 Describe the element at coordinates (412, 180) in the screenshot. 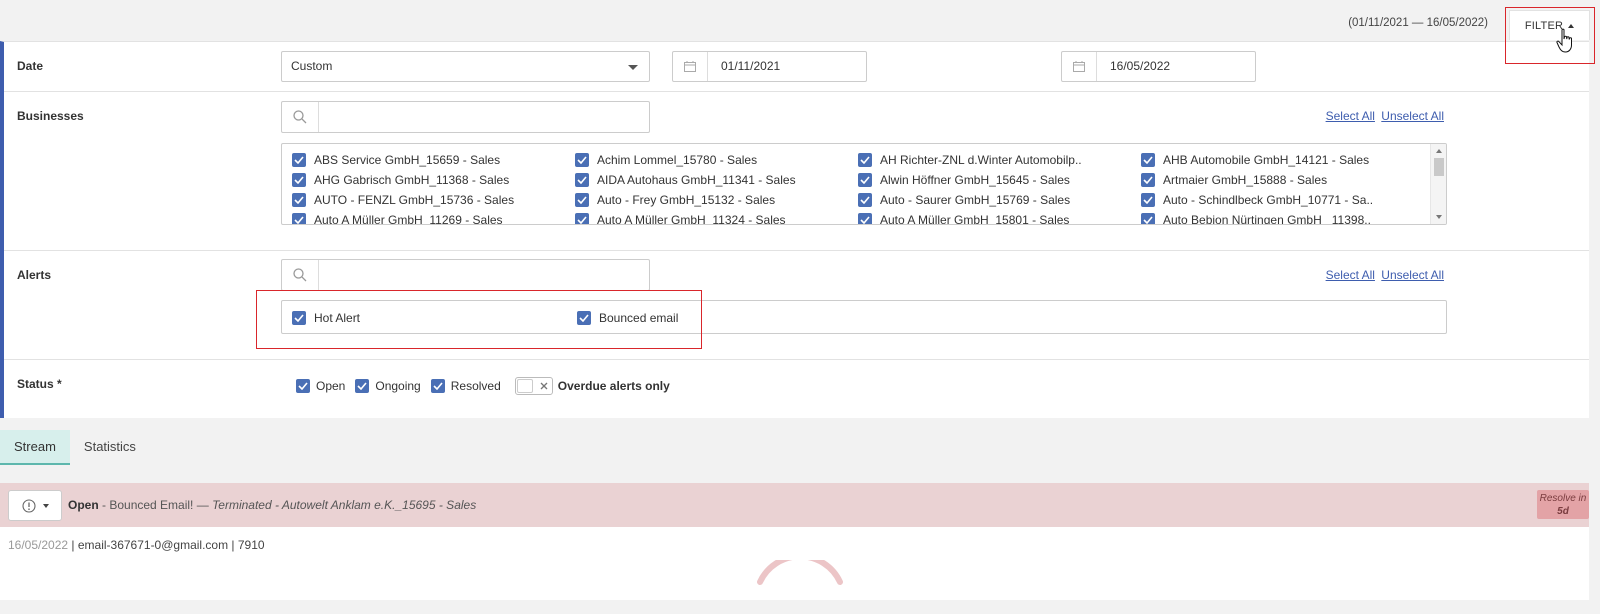

I see `business-option-label: AHG Gabrisch GmbH_11368 - Sales` at that location.